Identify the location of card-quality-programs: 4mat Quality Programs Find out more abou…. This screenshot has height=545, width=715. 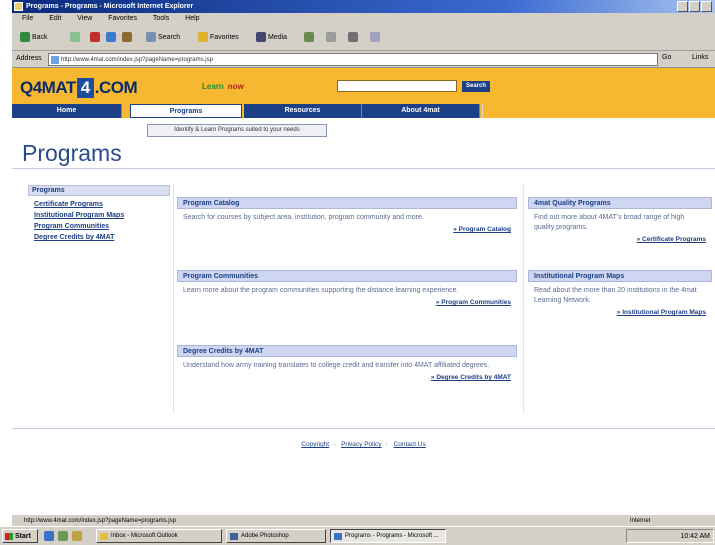
(620, 220).